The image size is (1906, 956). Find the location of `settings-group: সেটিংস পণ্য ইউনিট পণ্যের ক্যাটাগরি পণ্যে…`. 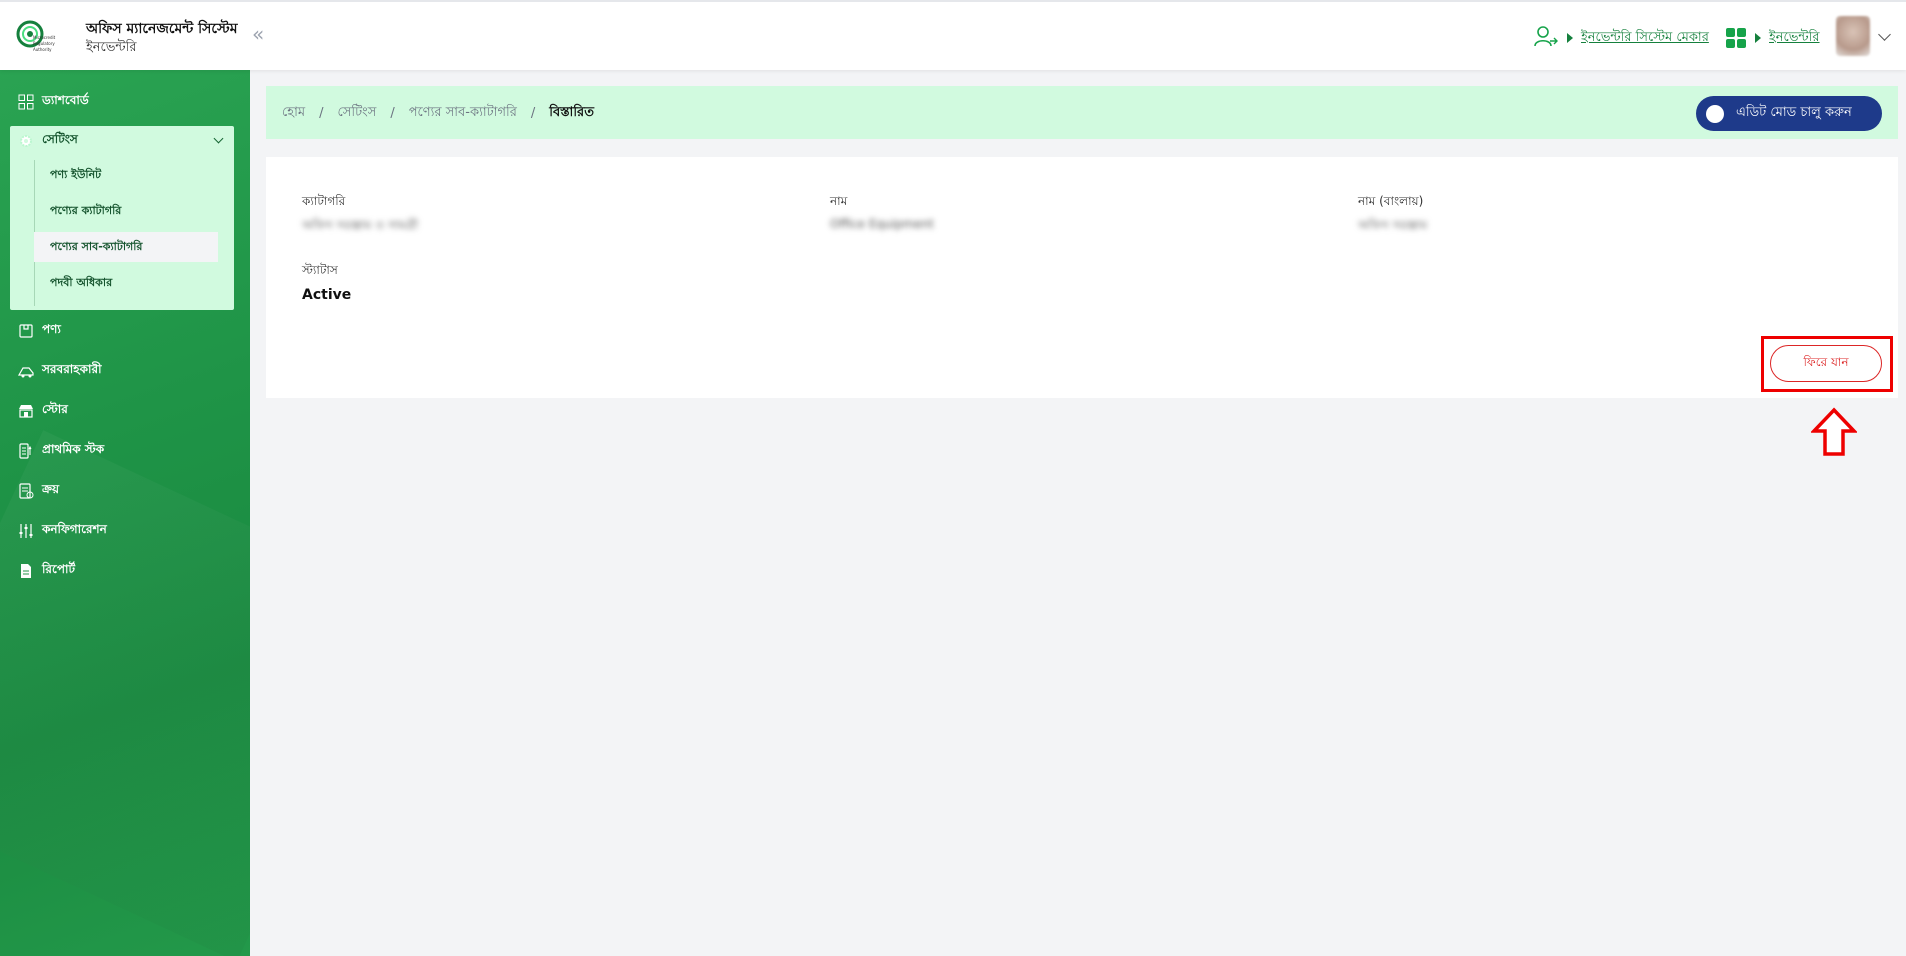

settings-group: সেটিংস পণ্য ইউনিট পণ্যের ক্যাটাগরি পণ্যে… is located at coordinates (122, 218).